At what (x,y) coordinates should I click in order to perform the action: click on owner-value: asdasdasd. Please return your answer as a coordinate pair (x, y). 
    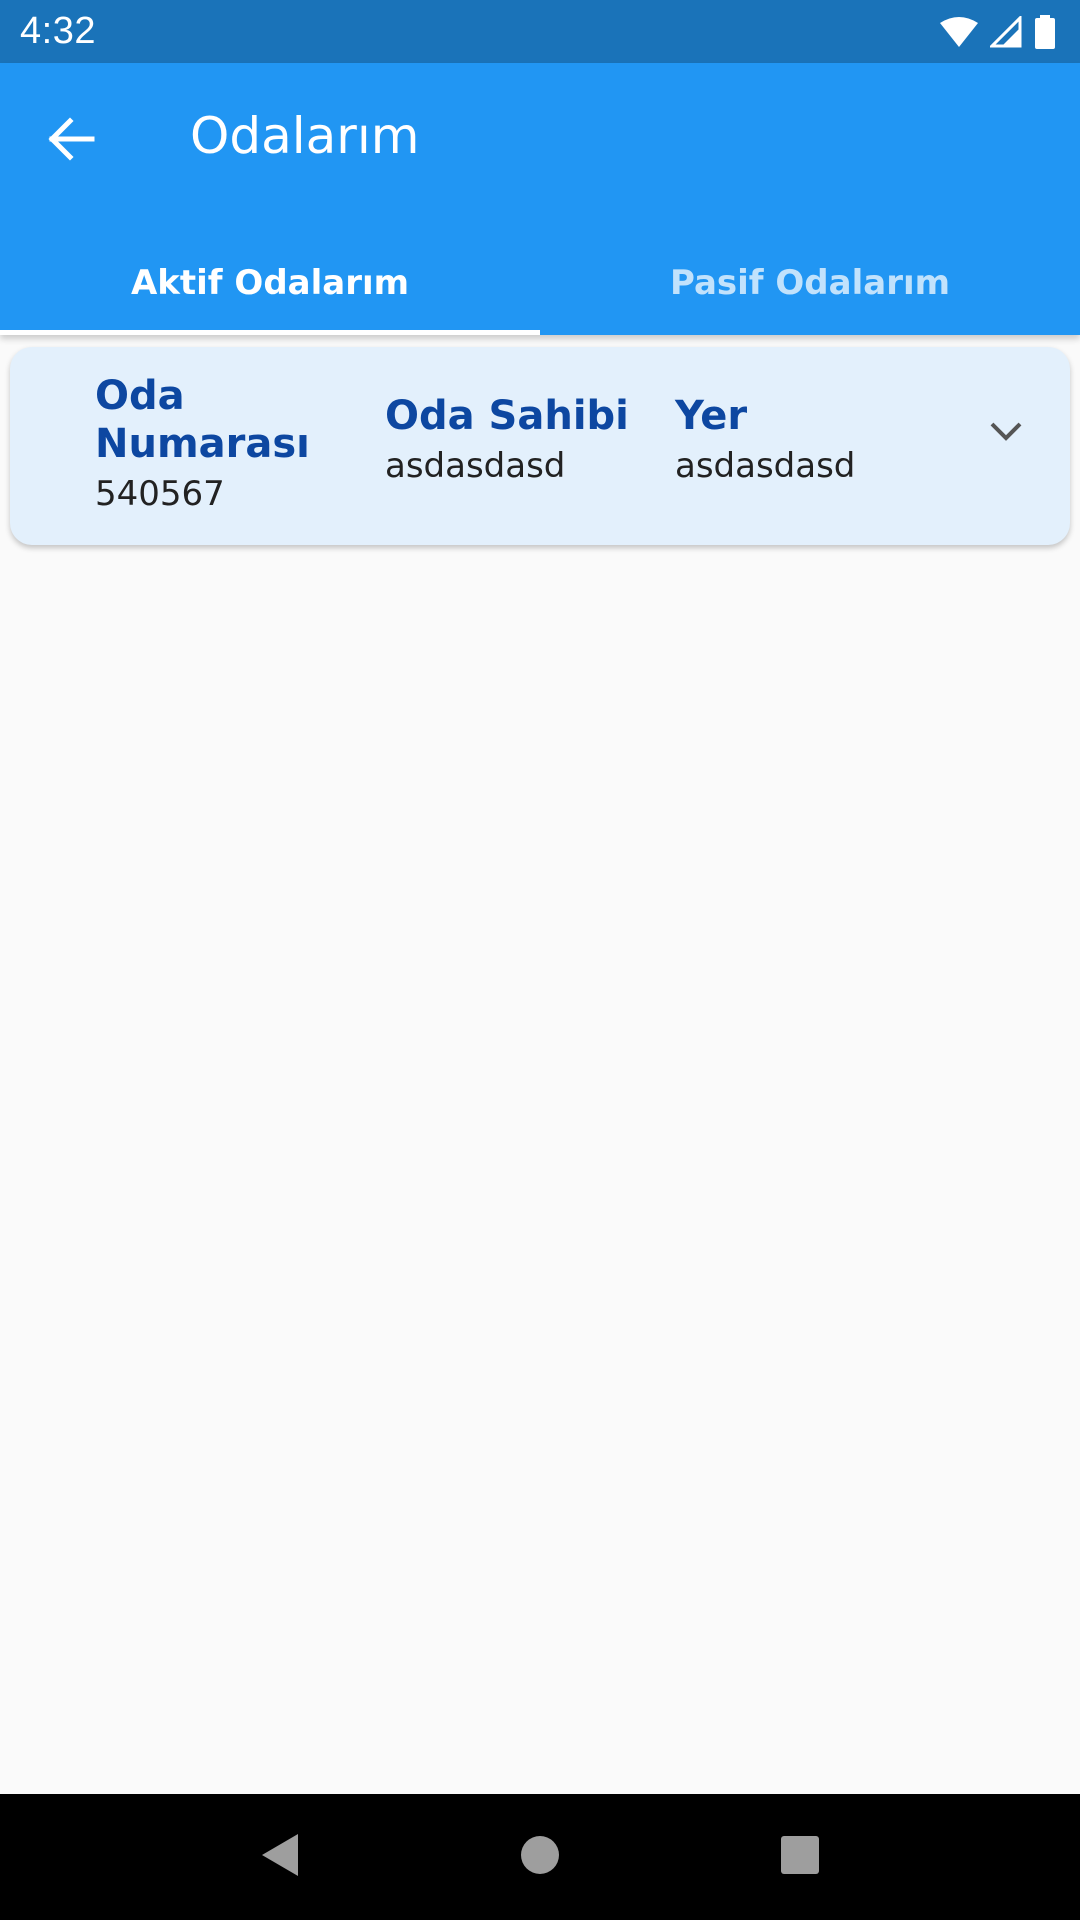
    Looking at the image, I should click on (475, 466).